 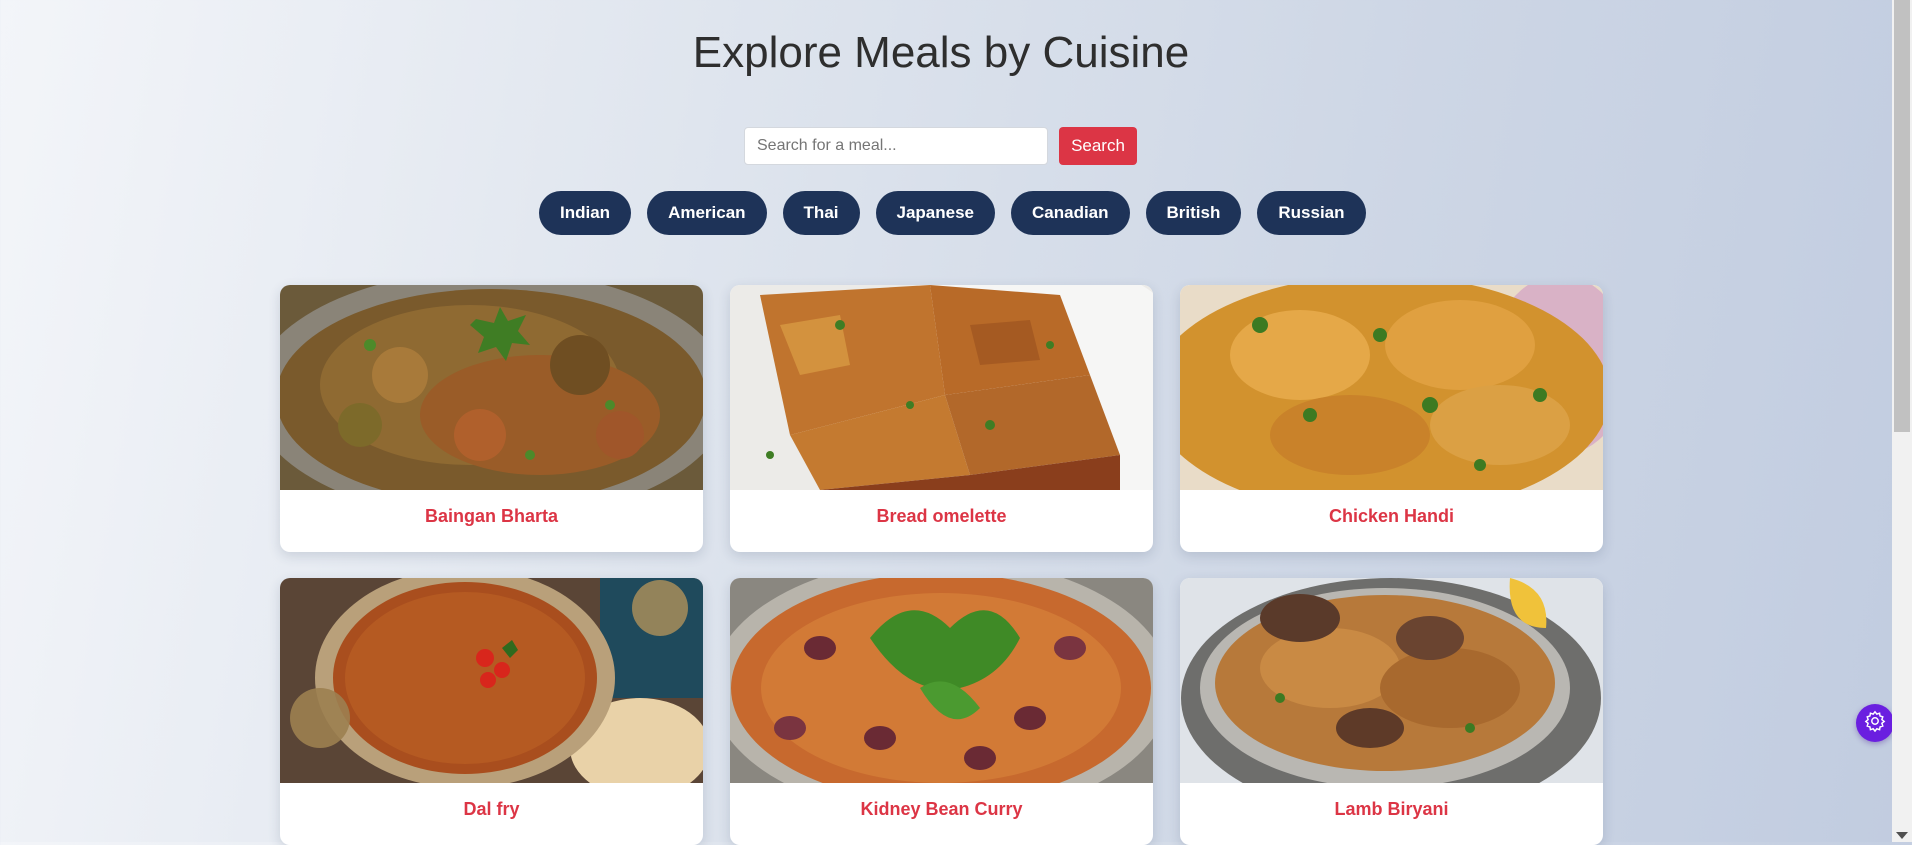 I want to click on meal-name: Lamb Biryani, so click(x=1391, y=809).